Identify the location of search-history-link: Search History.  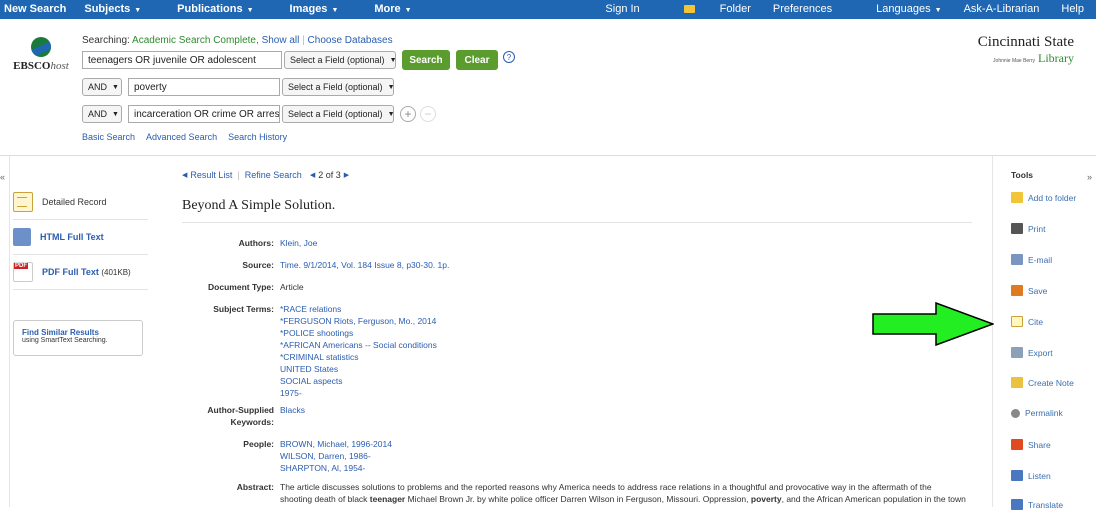
(257, 137).